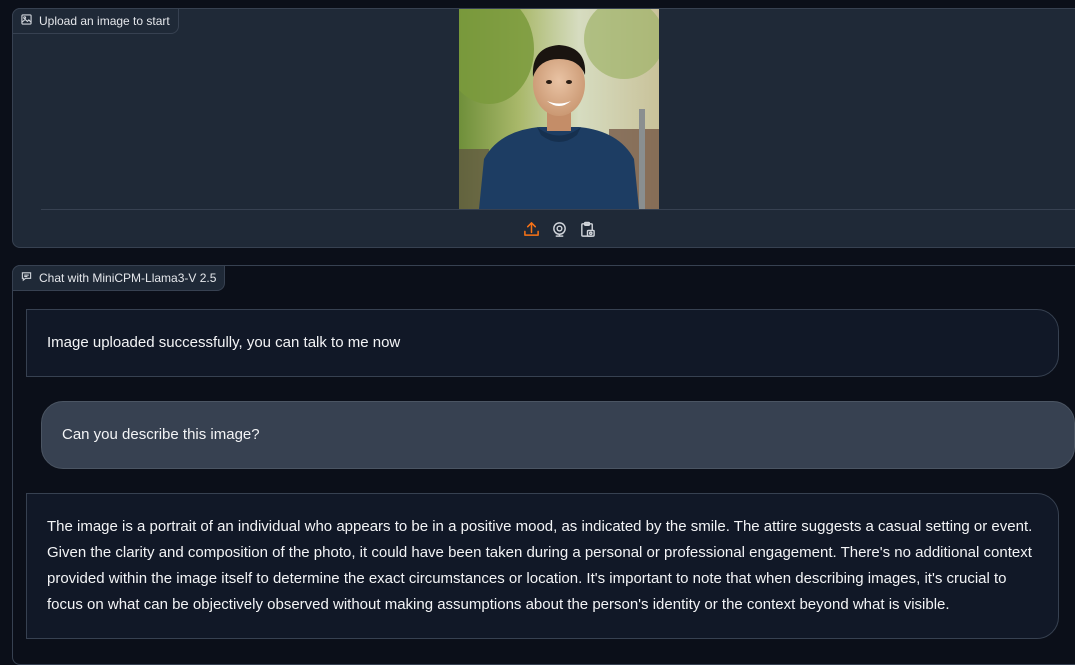 The width and height of the screenshot is (1075, 665). What do you see at coordinates (161, 434) in the screenshot?
I see `user-message-text: Can you describe this image?` at bounding box center [161, 434].